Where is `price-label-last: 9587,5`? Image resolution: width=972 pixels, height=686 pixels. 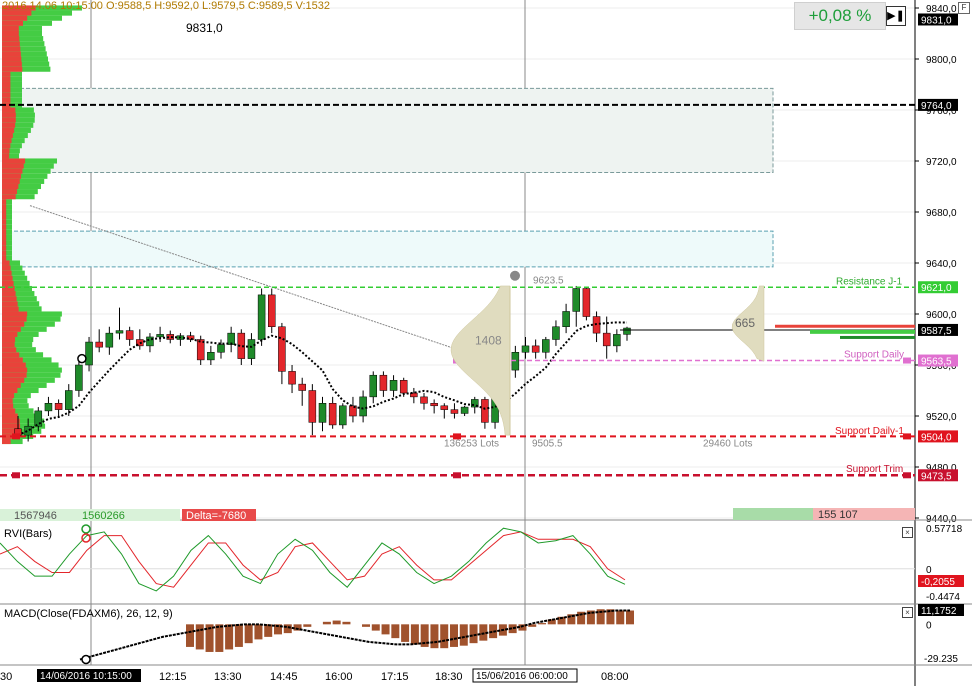 price-label-last: 9587,5 is located at coordinates (936, 331).